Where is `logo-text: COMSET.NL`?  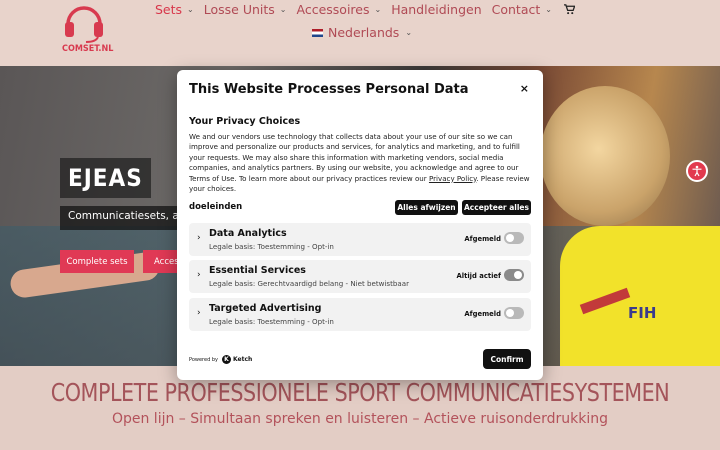
logo-text: COMSET.NL is located at coordinates (88, 49).